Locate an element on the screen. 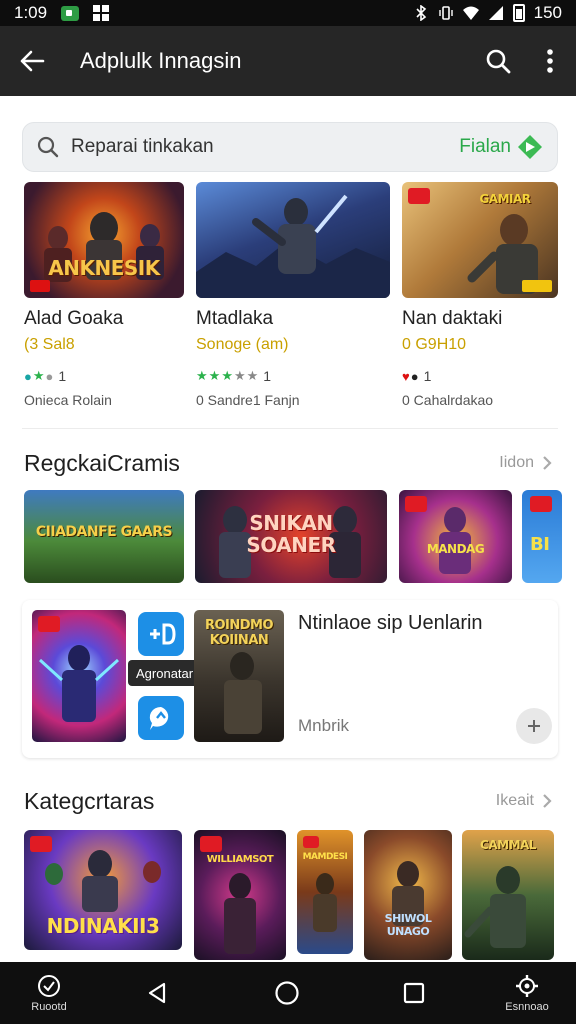  recommended-card-title: CIIADANFE GAARS is located at coordinates (104, 532).